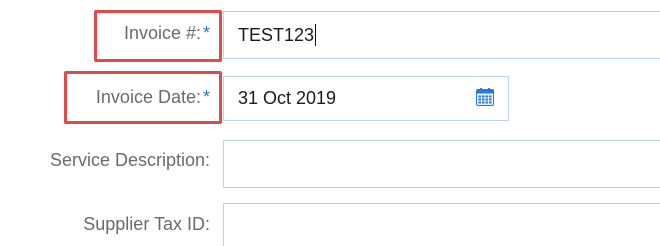  What do you see at coordinates (287, 98) in the screenshot?
I see `invoice-date-value: 31 Oct 2019` at bounding box center [287, 98].